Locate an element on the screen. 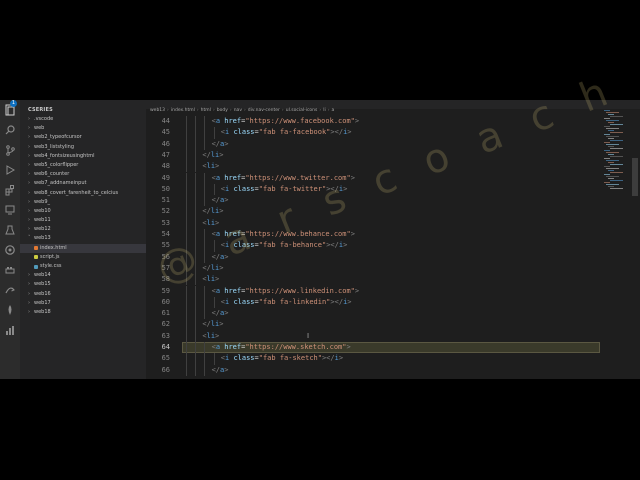  breadcrumb-item: li is located at coordinates (324, 110).